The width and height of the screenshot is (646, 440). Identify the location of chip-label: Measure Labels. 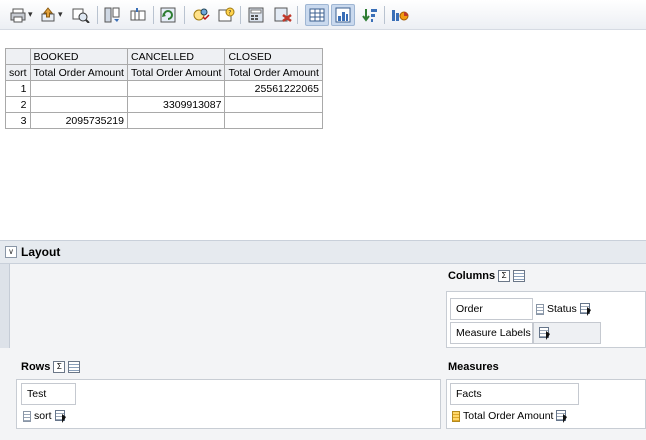
(493, 333).